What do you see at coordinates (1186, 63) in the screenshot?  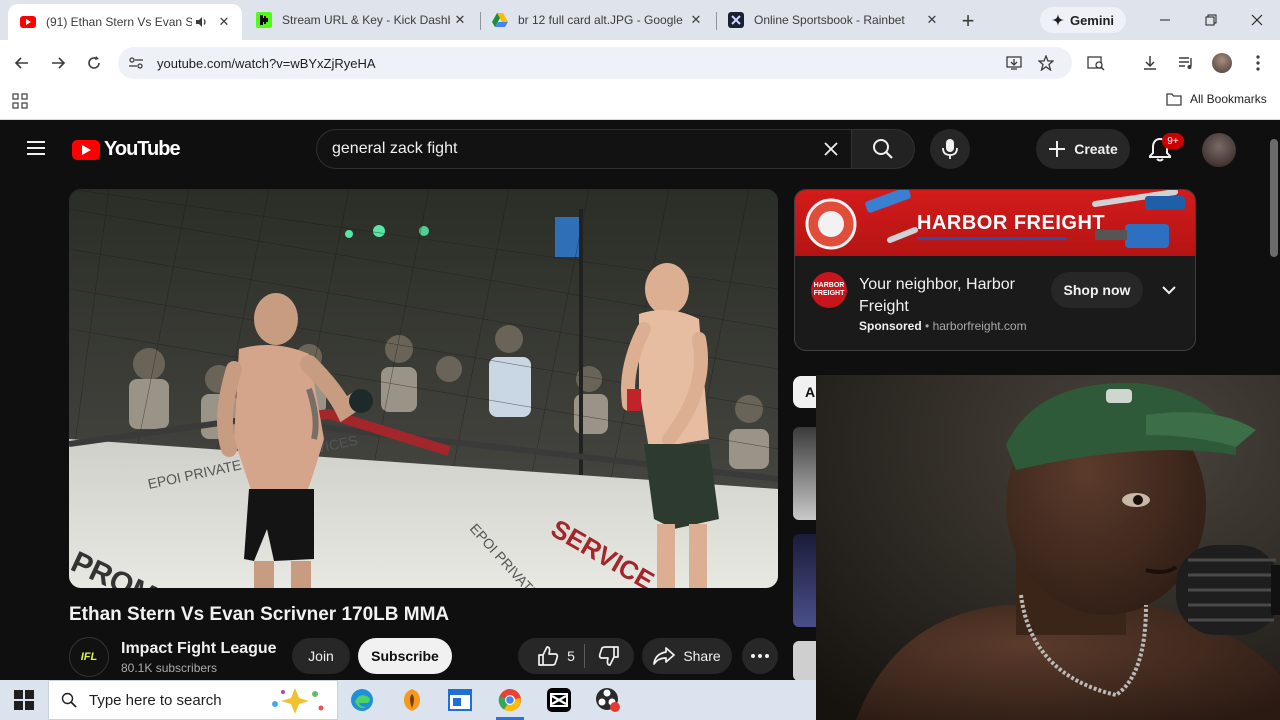 I see `media-controls-icon` at bounding box center [1186, 63].